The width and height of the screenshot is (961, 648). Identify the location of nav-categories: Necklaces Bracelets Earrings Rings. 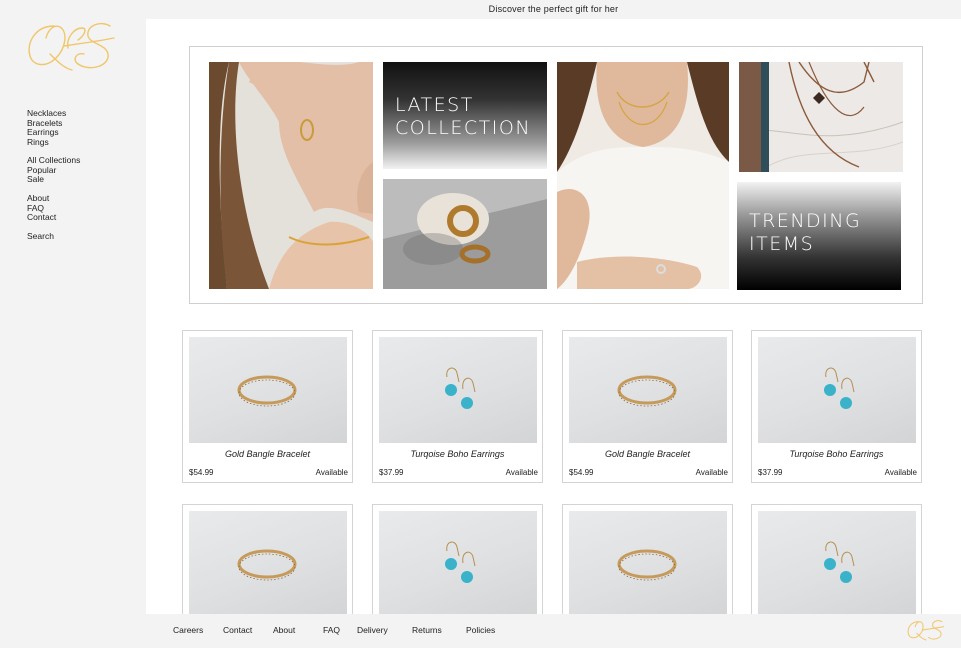
(46, 128).